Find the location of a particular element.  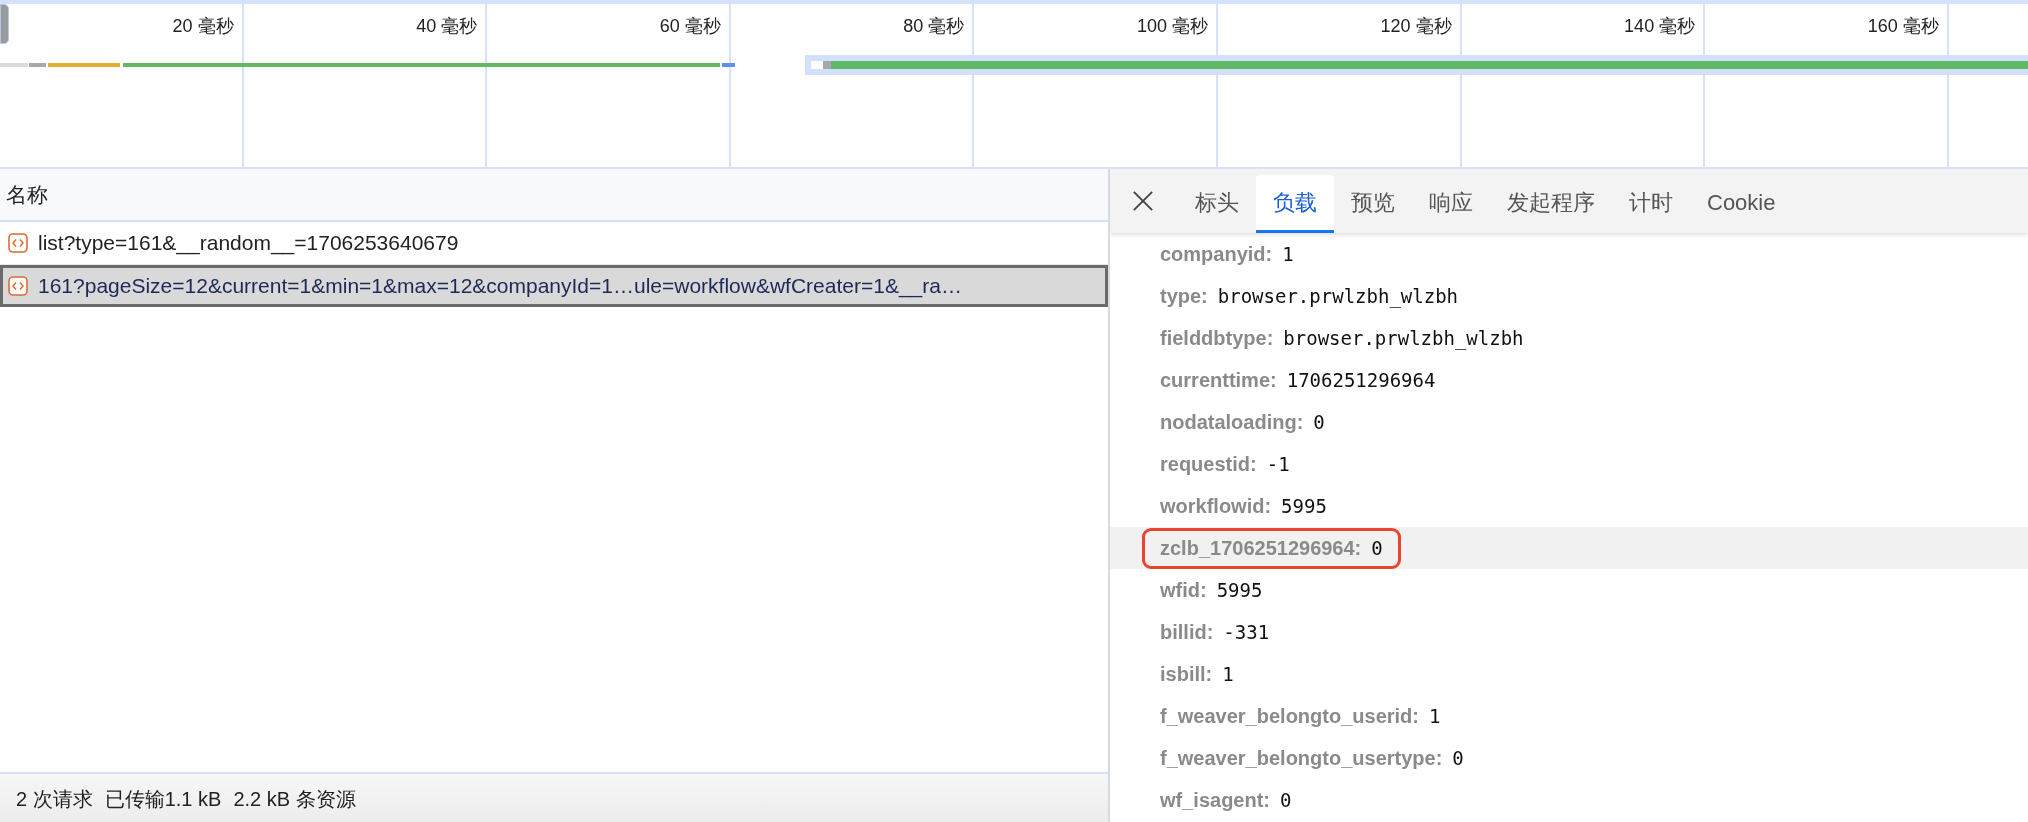

resize-handle is located at coordinates (4, 24).